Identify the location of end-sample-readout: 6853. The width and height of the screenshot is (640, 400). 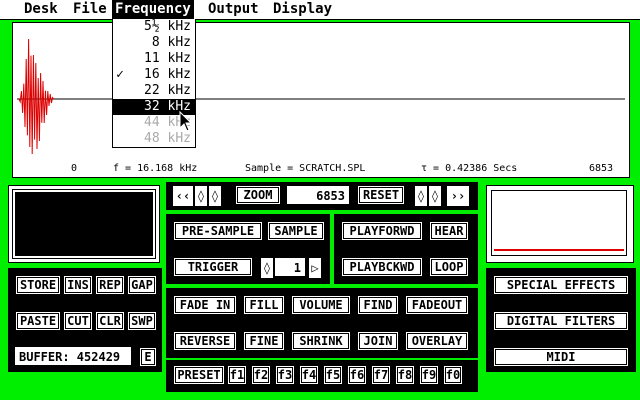
(601, 168).